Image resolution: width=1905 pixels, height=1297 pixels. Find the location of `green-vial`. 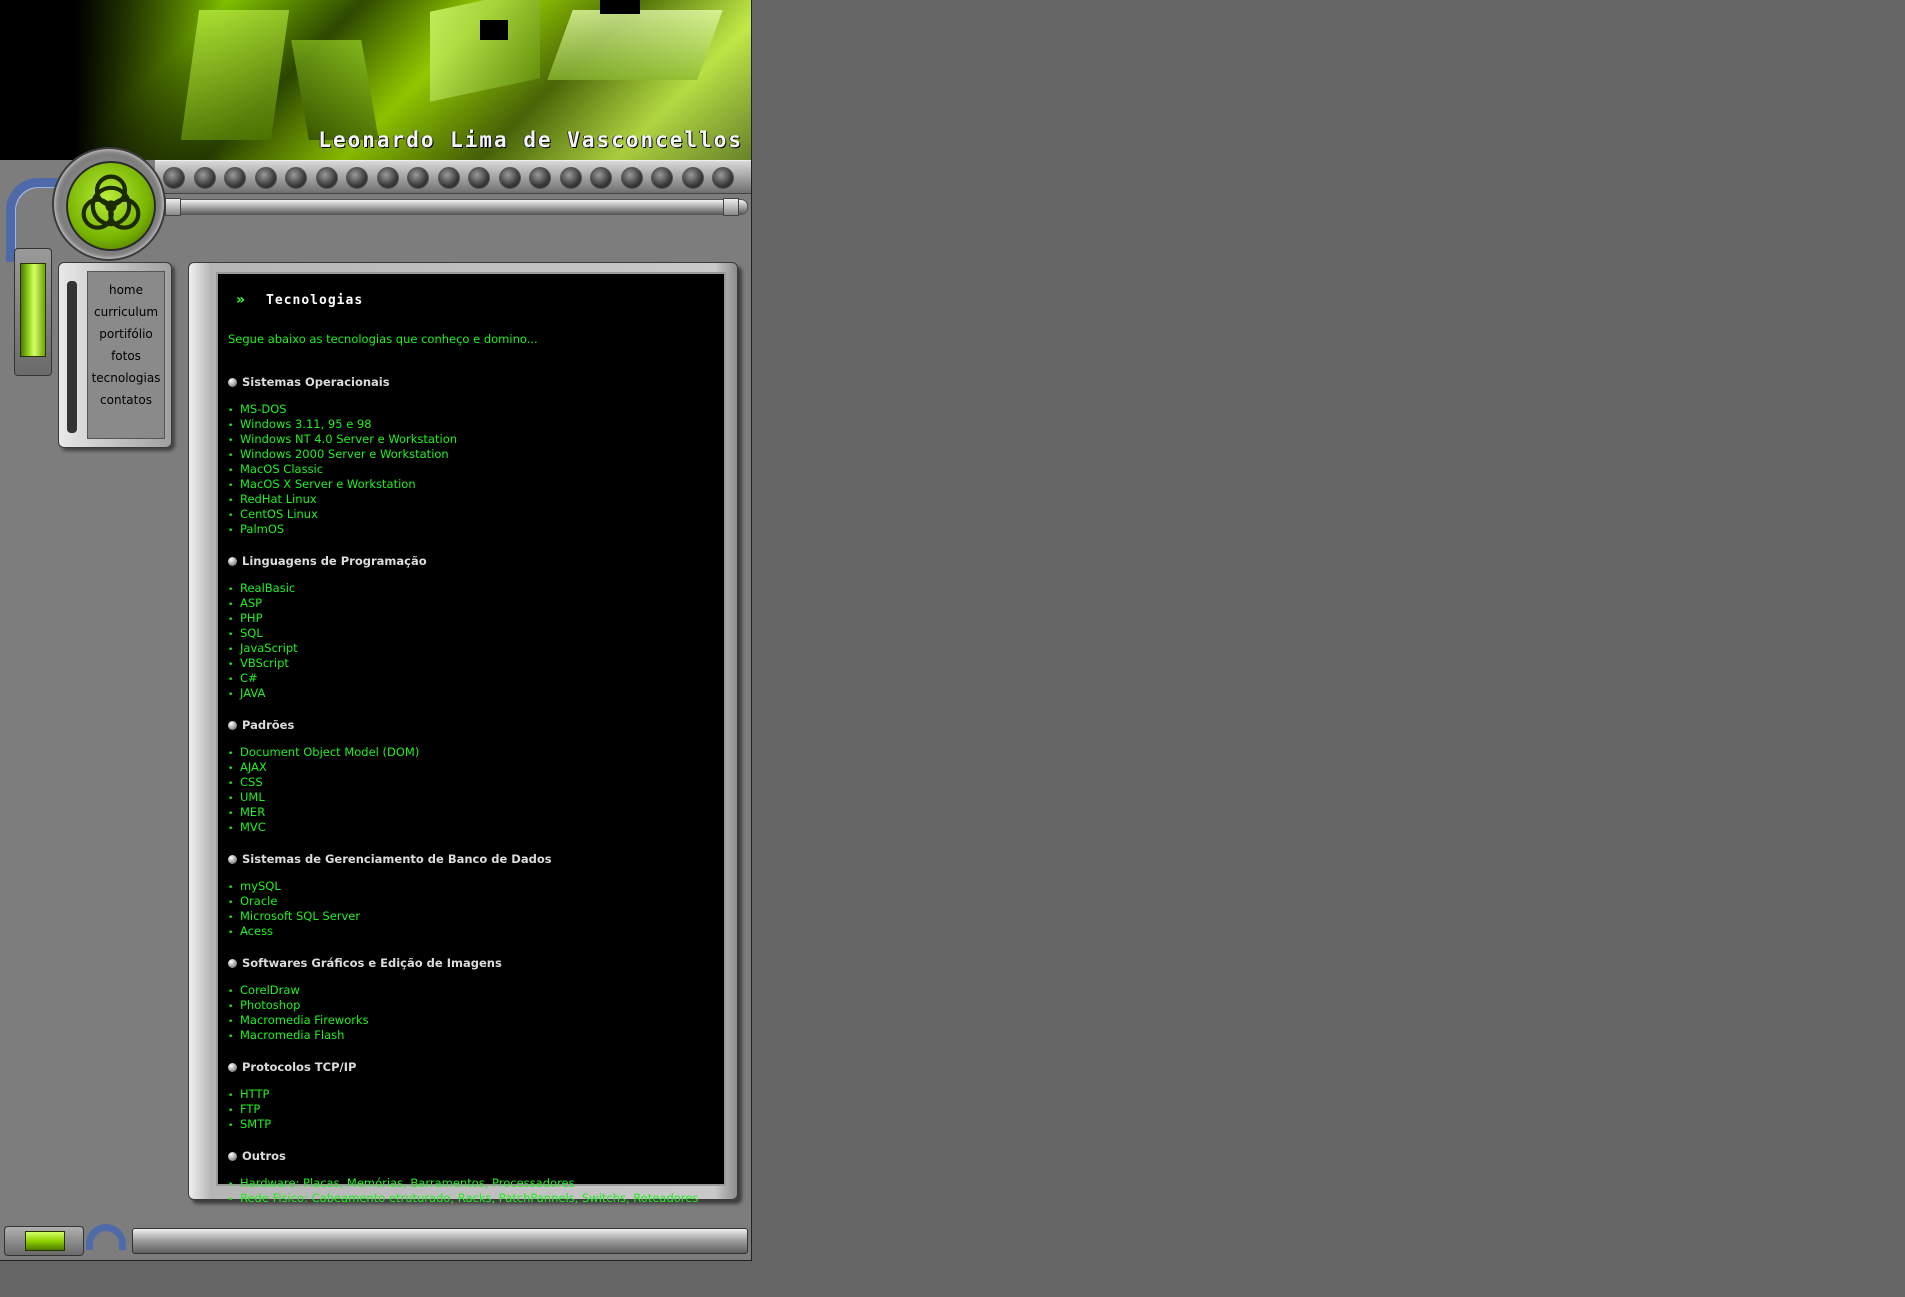

green-vial is located at coordinates (33, 312).